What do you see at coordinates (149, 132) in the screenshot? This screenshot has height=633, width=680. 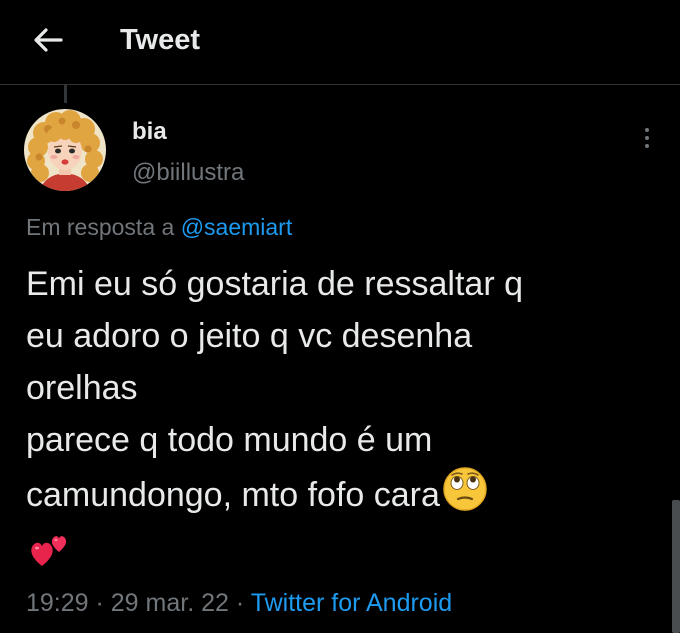 I see `author-display-name: bia` at bounding box center [149, 132].